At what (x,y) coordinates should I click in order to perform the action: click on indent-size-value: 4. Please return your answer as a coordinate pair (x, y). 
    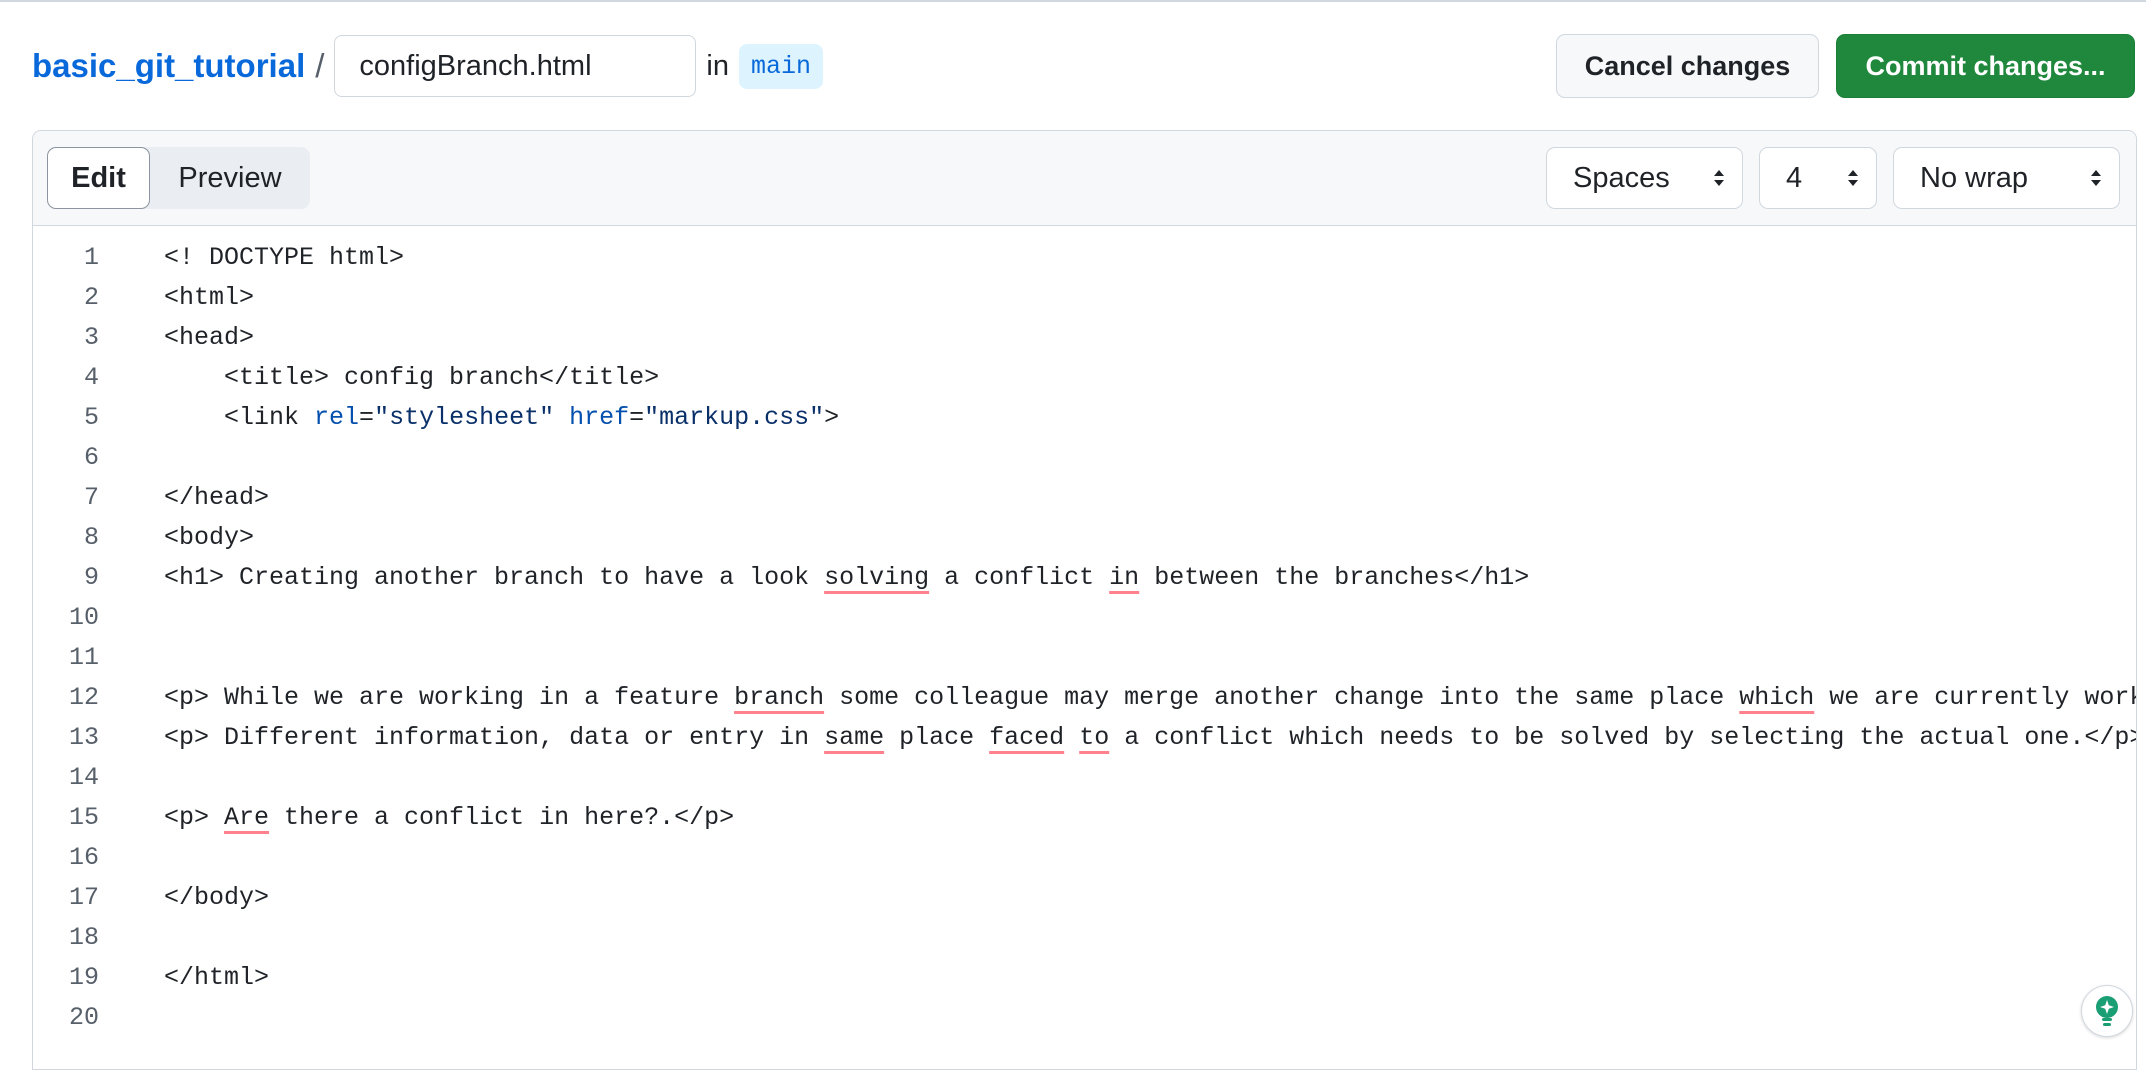
    Looking at the image, I should click on (1794, 177).